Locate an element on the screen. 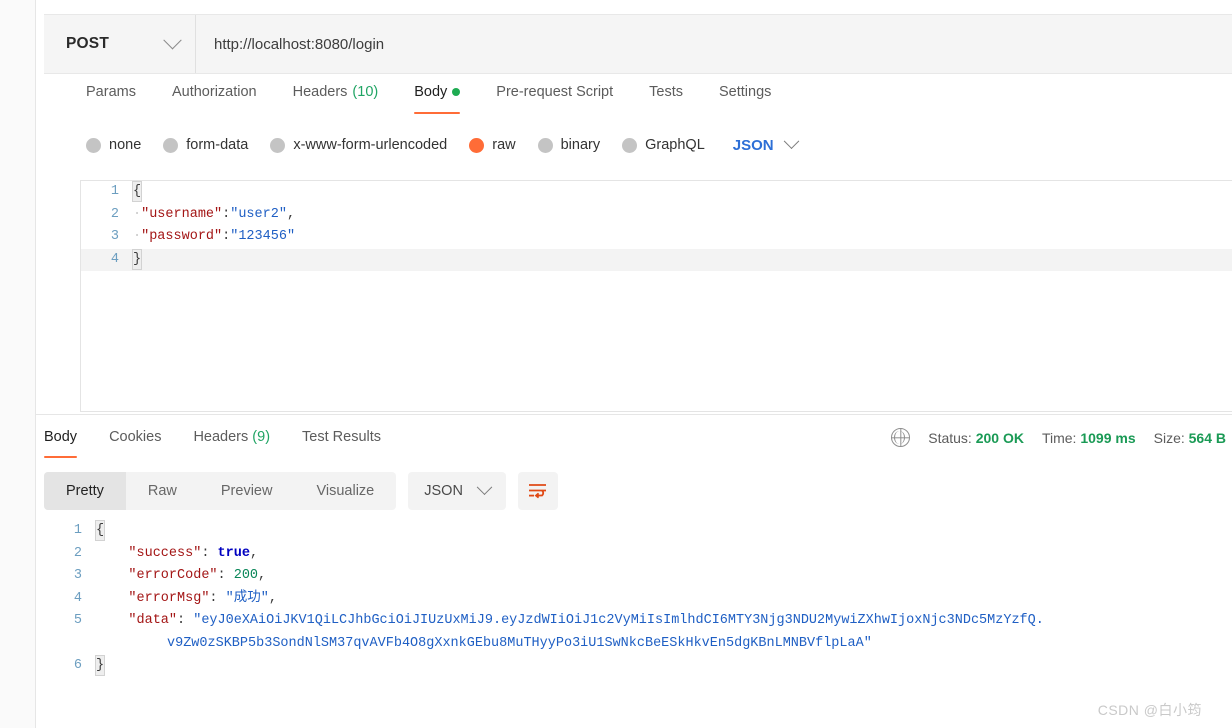  radio-icon-raw is located at coordinates (477, 145).